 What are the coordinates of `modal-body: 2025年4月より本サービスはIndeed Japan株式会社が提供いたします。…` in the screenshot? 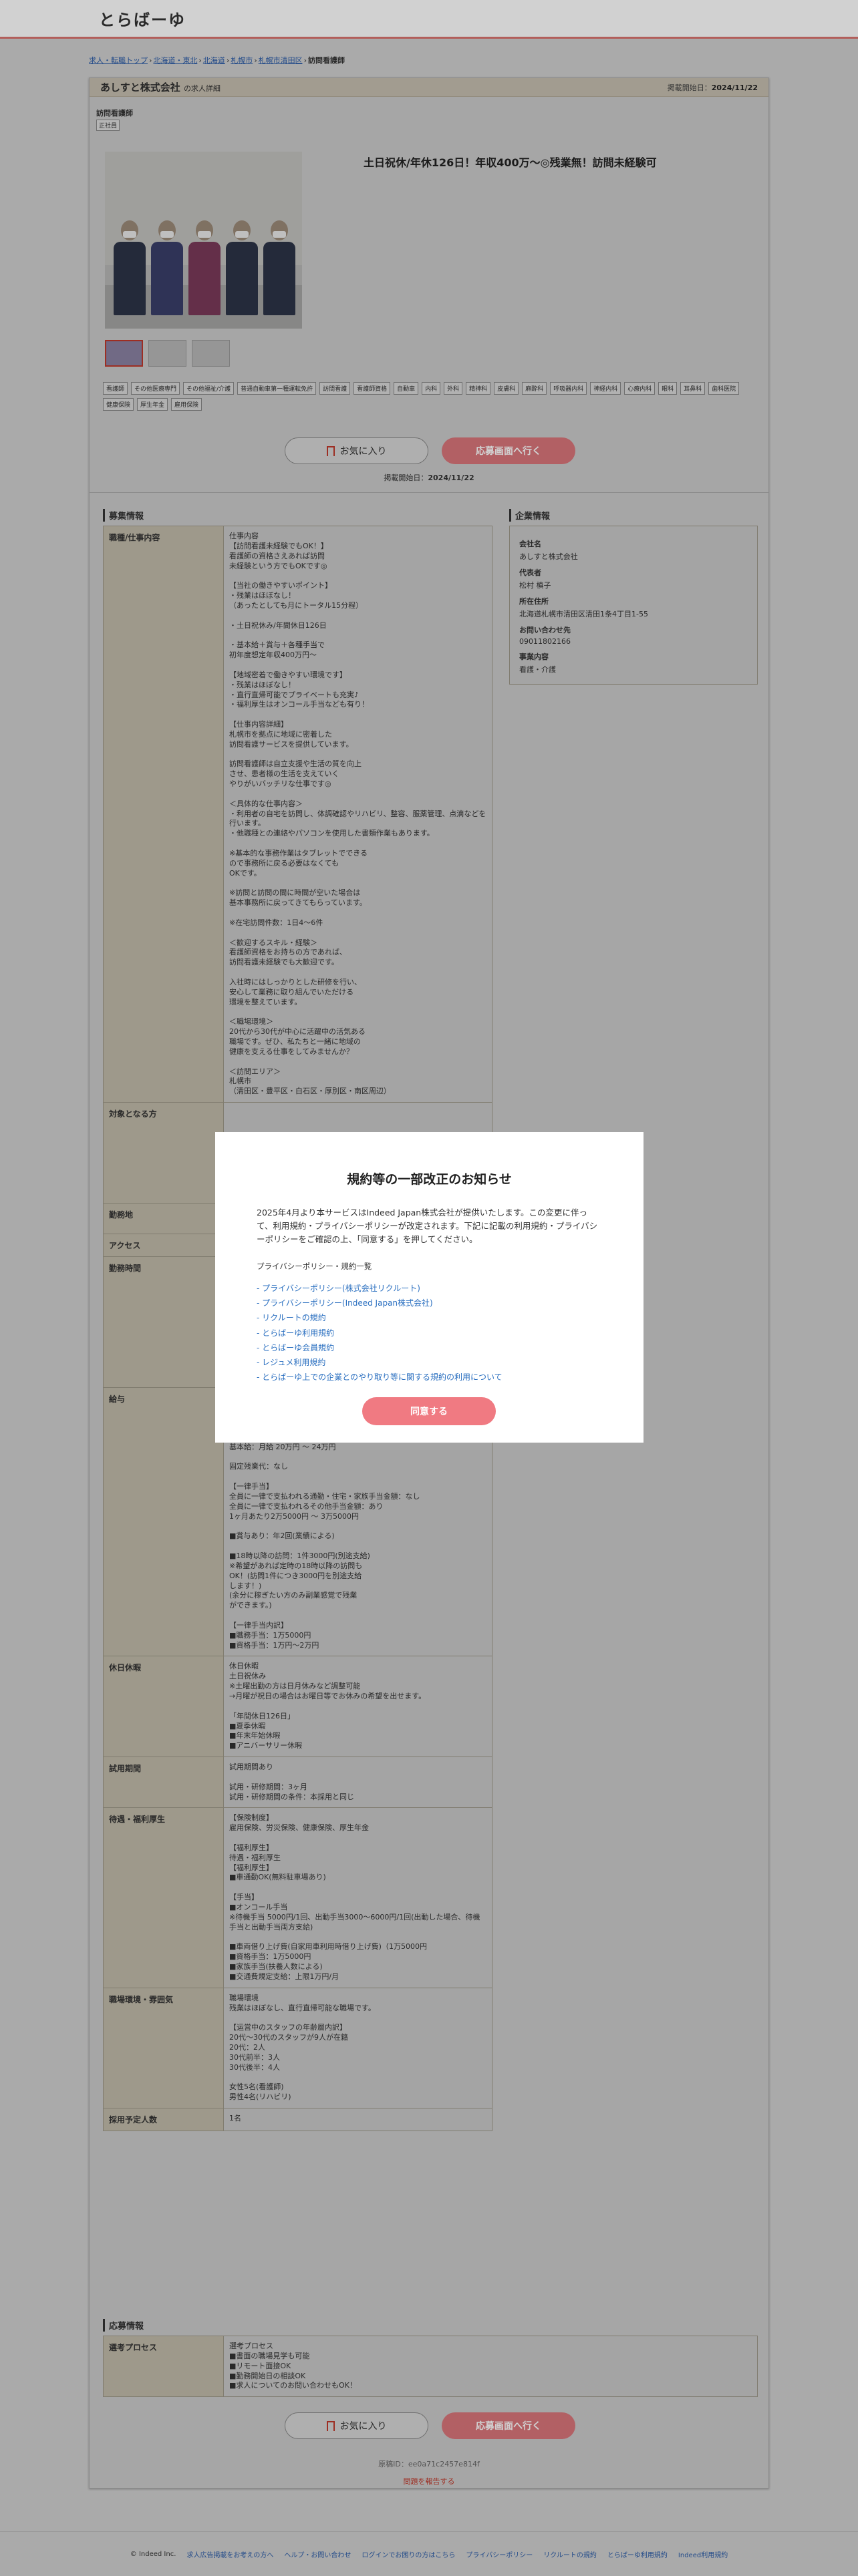 It's located at (427, 1226).